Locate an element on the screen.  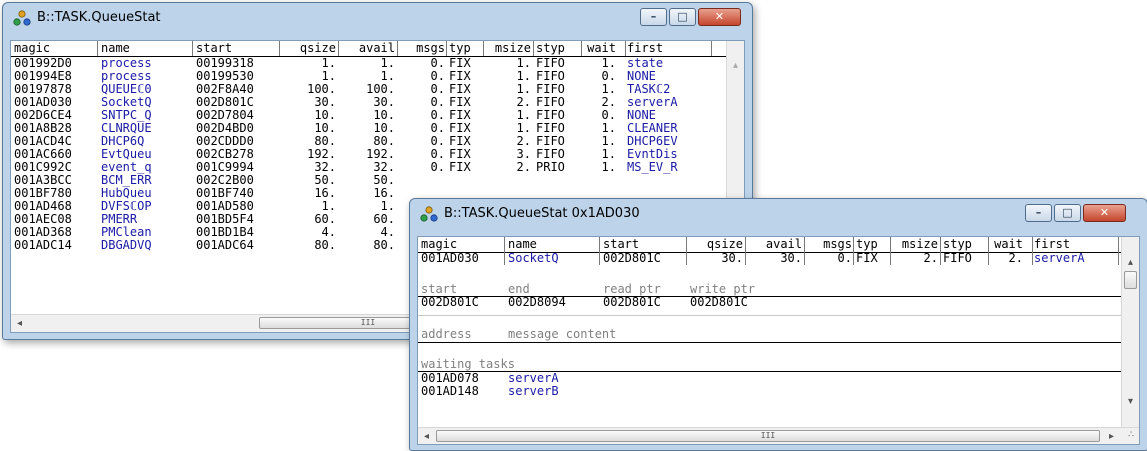
cell-wait: 2. is located at coordinates (1015, 258).